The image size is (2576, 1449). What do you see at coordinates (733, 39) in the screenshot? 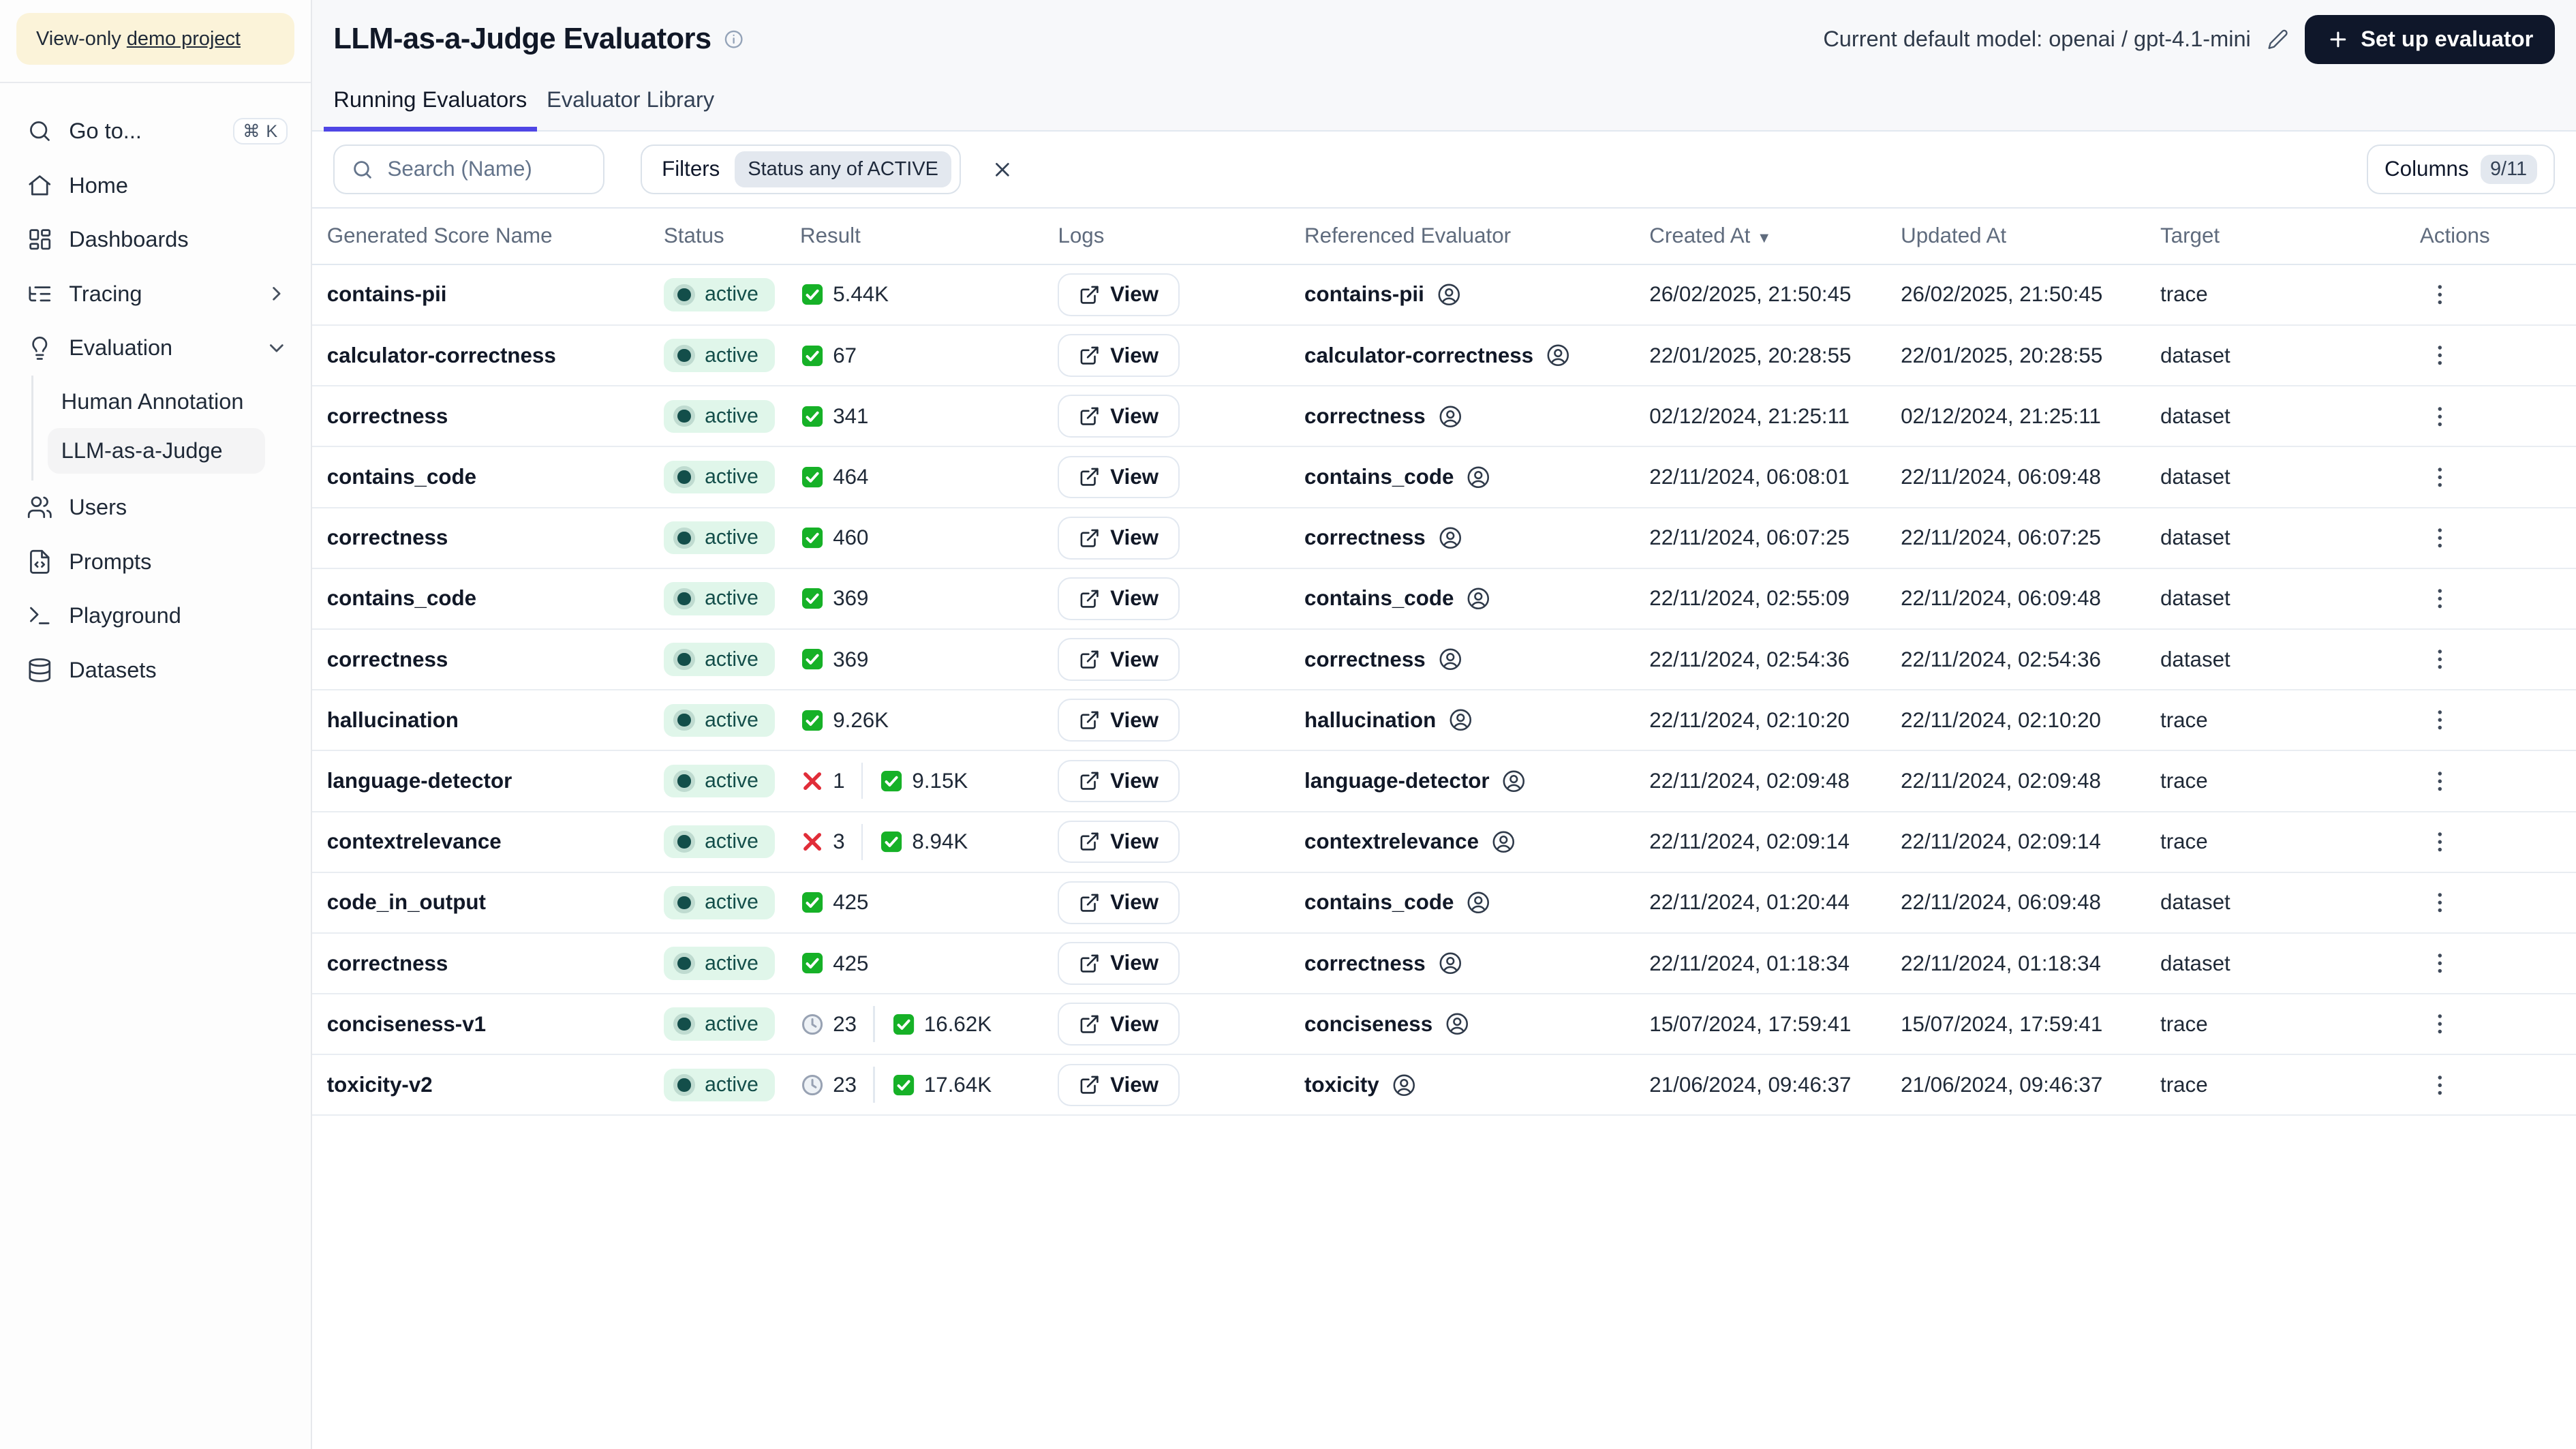
I see `info-icon` at bounding box center [733, 39].